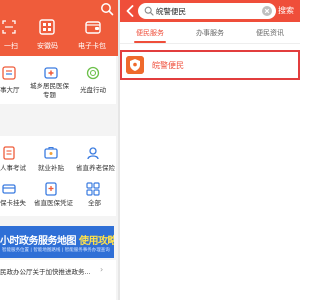 The image size is (320, 300). Describe the element at coordinates (150, 33) in the screenshot. I see `tab-convenience-services: 便民服务` at that location.